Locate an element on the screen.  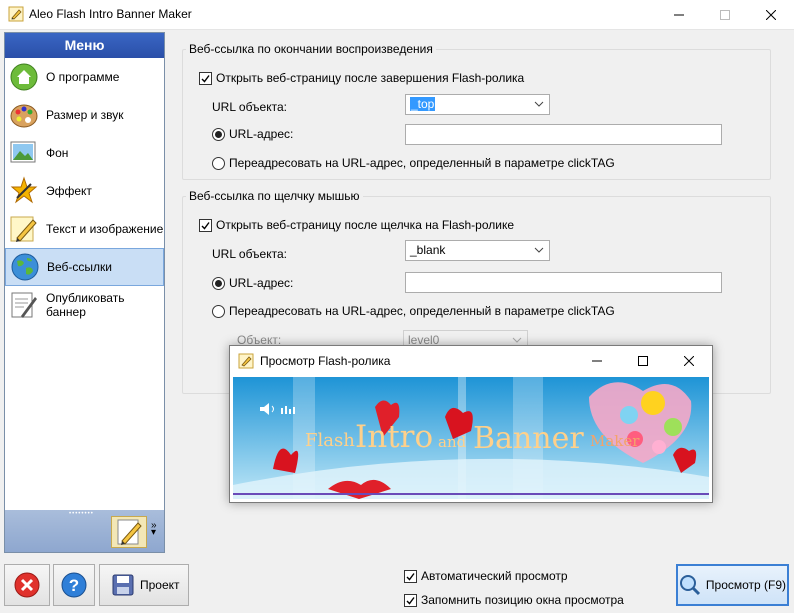
exit-button is located at coordinates (27, 585).